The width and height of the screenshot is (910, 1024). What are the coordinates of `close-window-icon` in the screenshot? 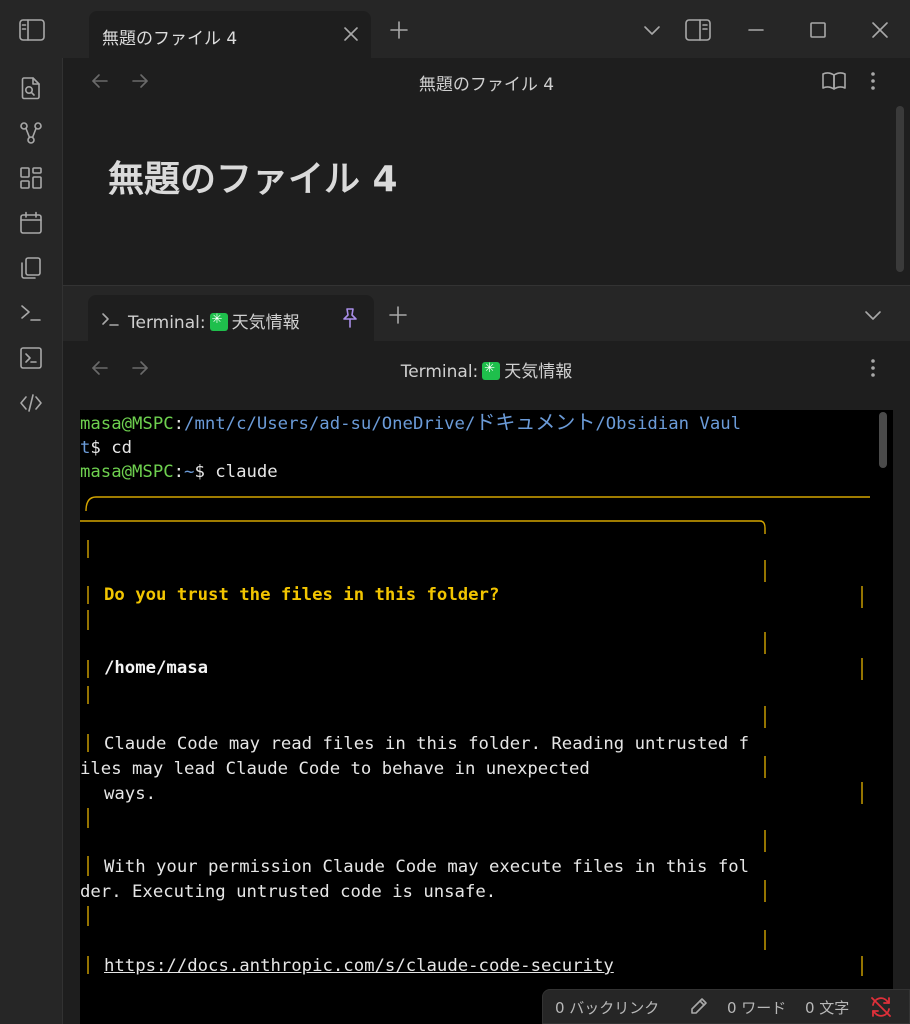 It's located at (880, 30).